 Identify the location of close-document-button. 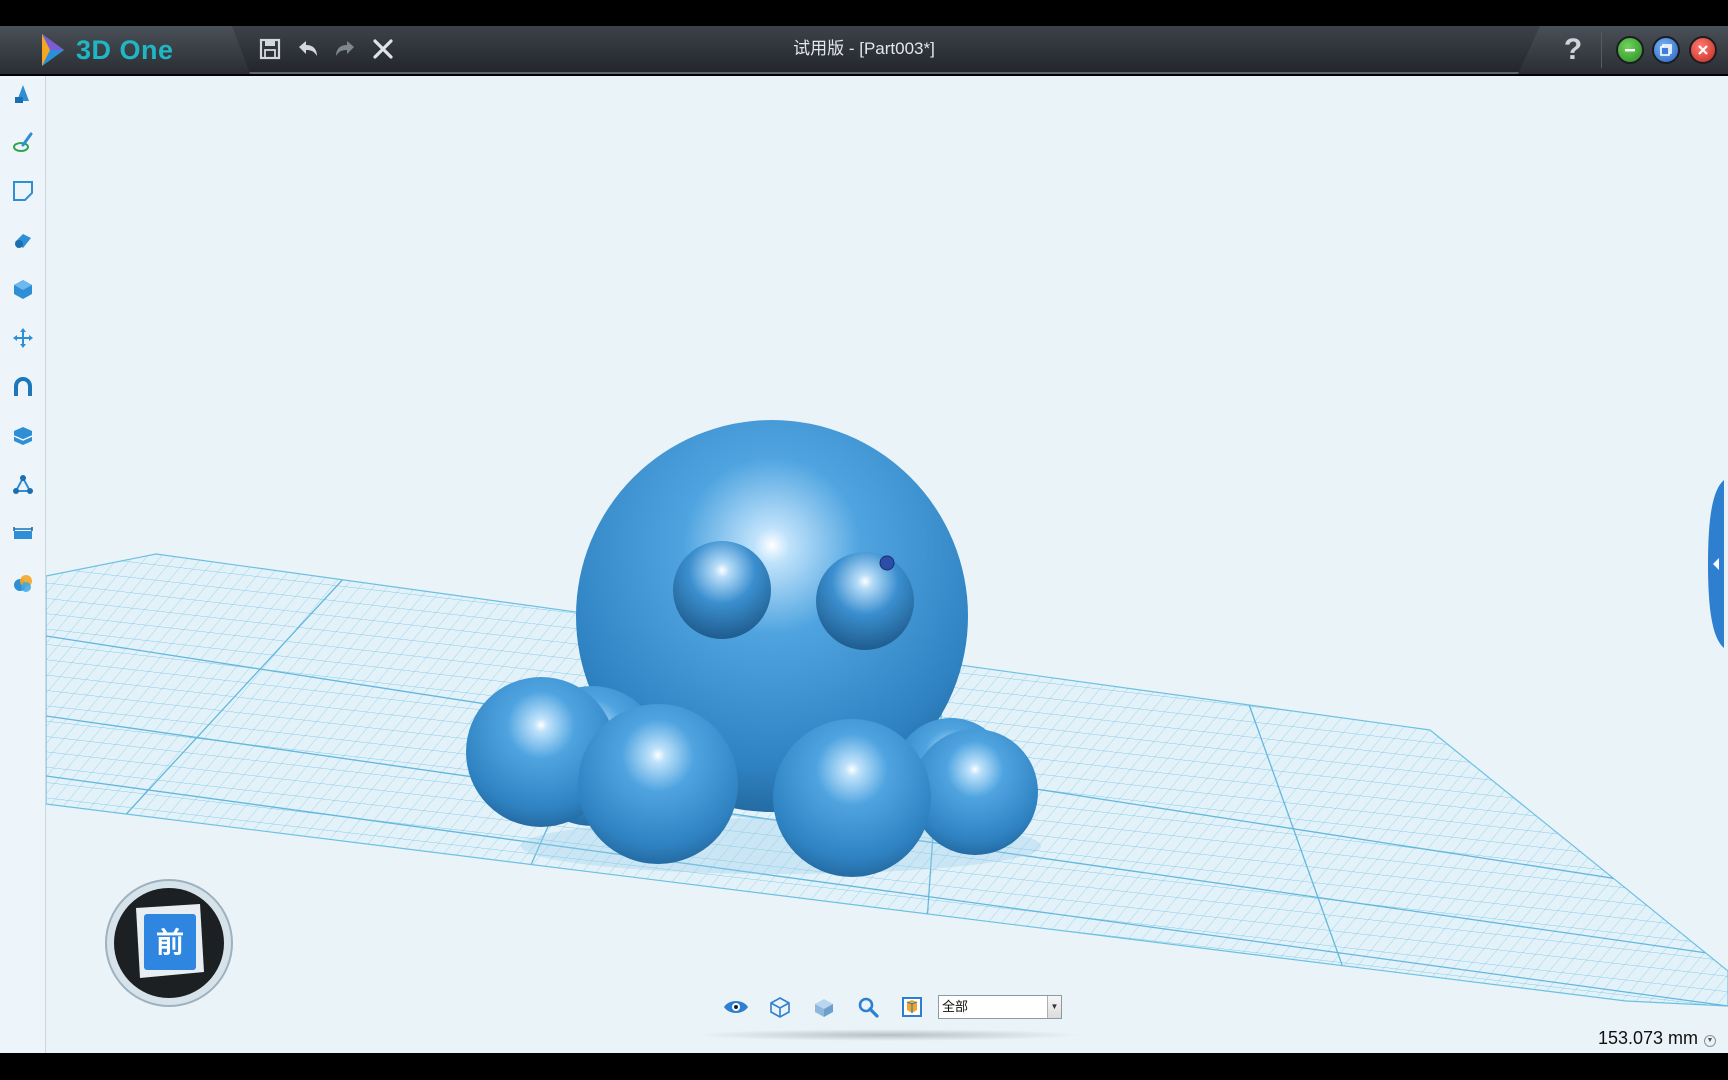
(383, 49).